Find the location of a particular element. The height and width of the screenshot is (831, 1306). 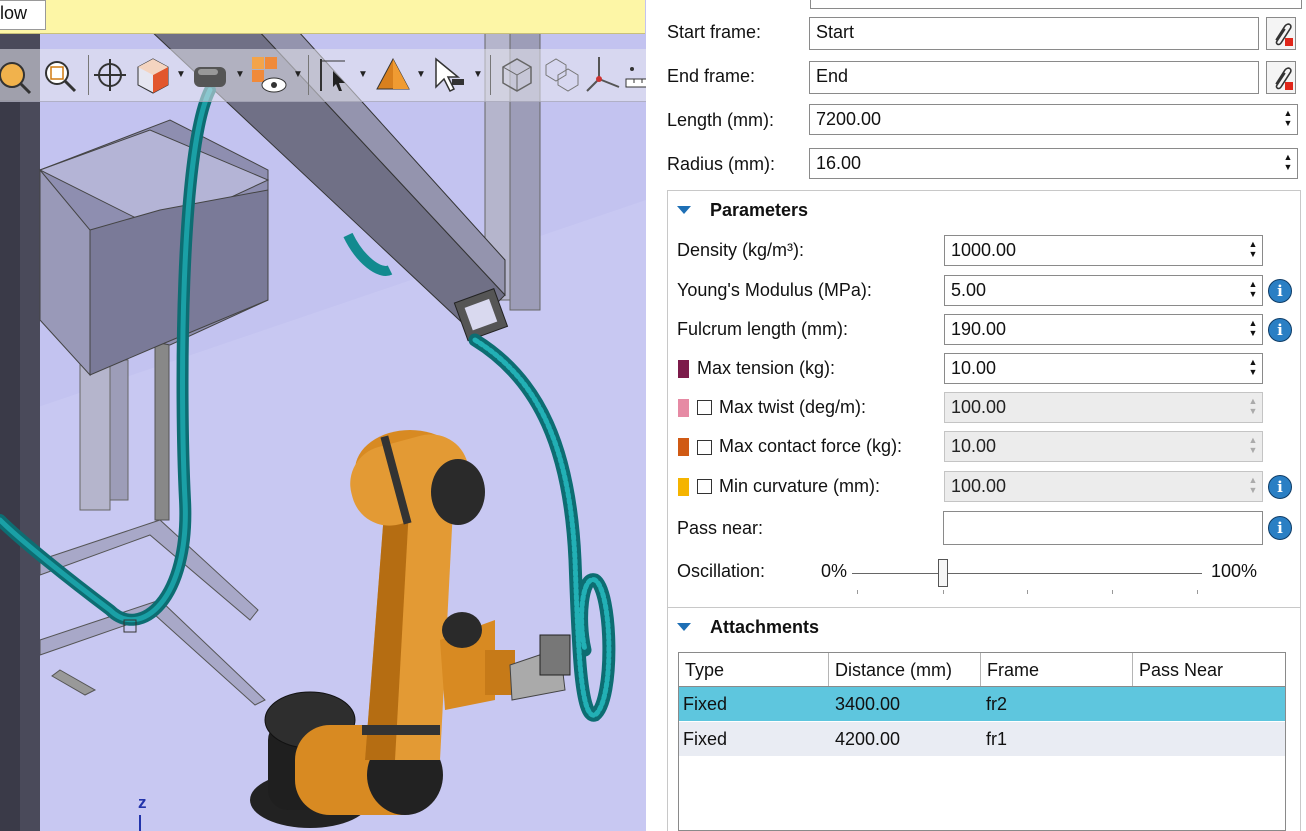

fulcrum-length-value: 190.00 is located at coordinates (979, 329).